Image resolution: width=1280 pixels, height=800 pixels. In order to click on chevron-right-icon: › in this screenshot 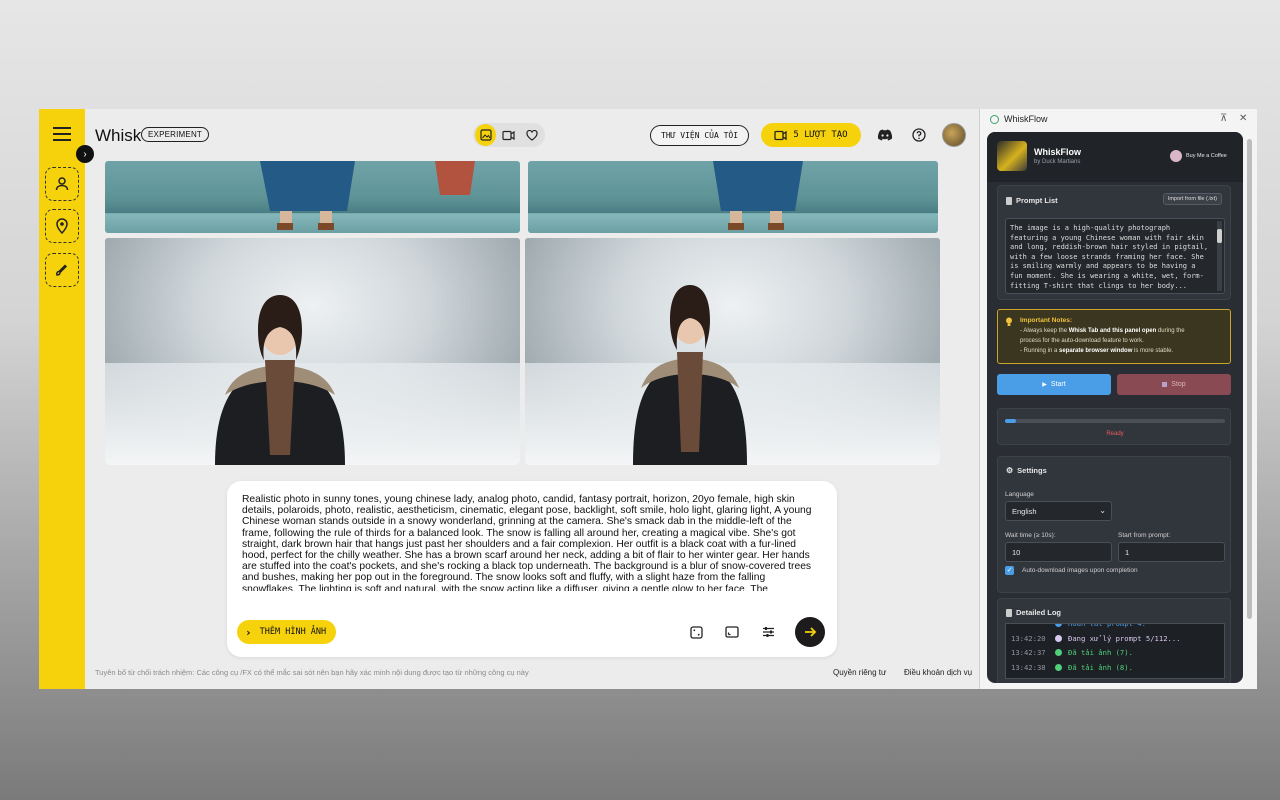, I will do `click(248, 632)`.